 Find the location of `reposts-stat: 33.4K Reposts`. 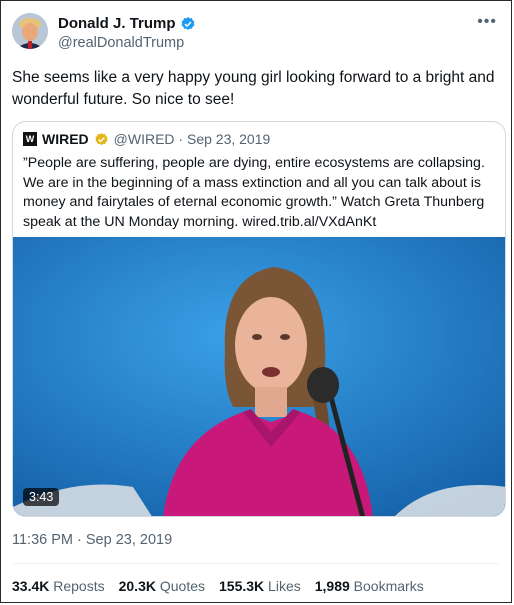

reposts-stat: 33.4K Reposts is located at coordinates (58, 586).